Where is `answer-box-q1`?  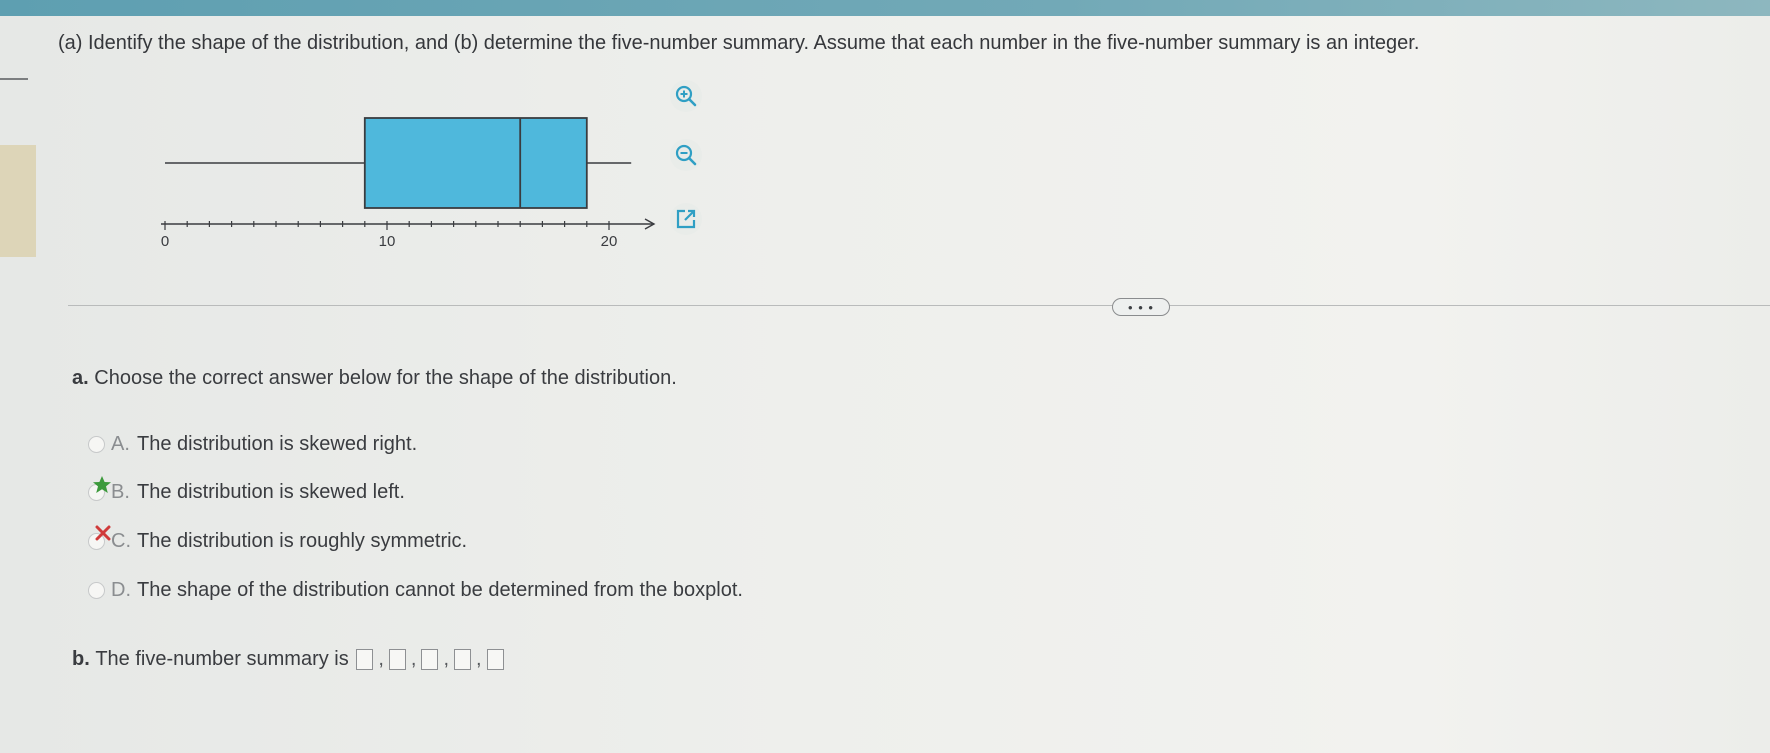
answer-box-q1 is located at coordinates (397, 659).